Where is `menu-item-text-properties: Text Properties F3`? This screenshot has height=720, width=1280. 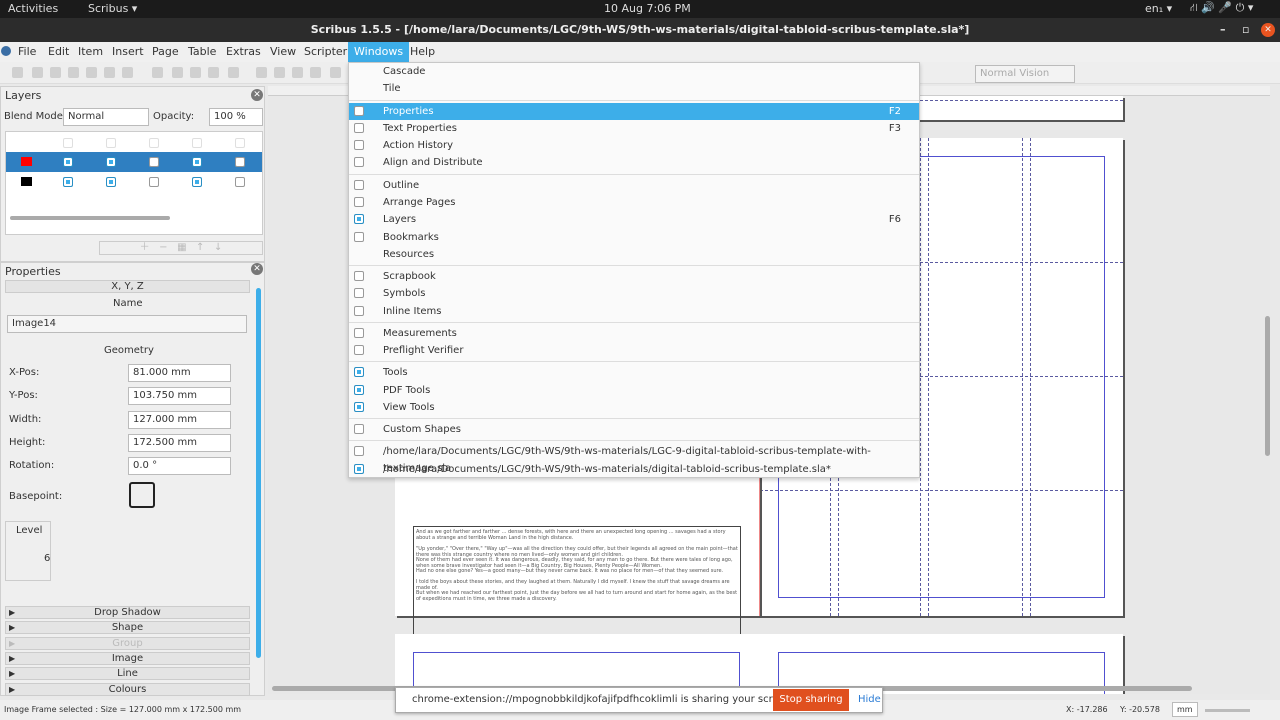 menu-item-text-properties: Text Properties F3 is located at coordinates (634, 128).